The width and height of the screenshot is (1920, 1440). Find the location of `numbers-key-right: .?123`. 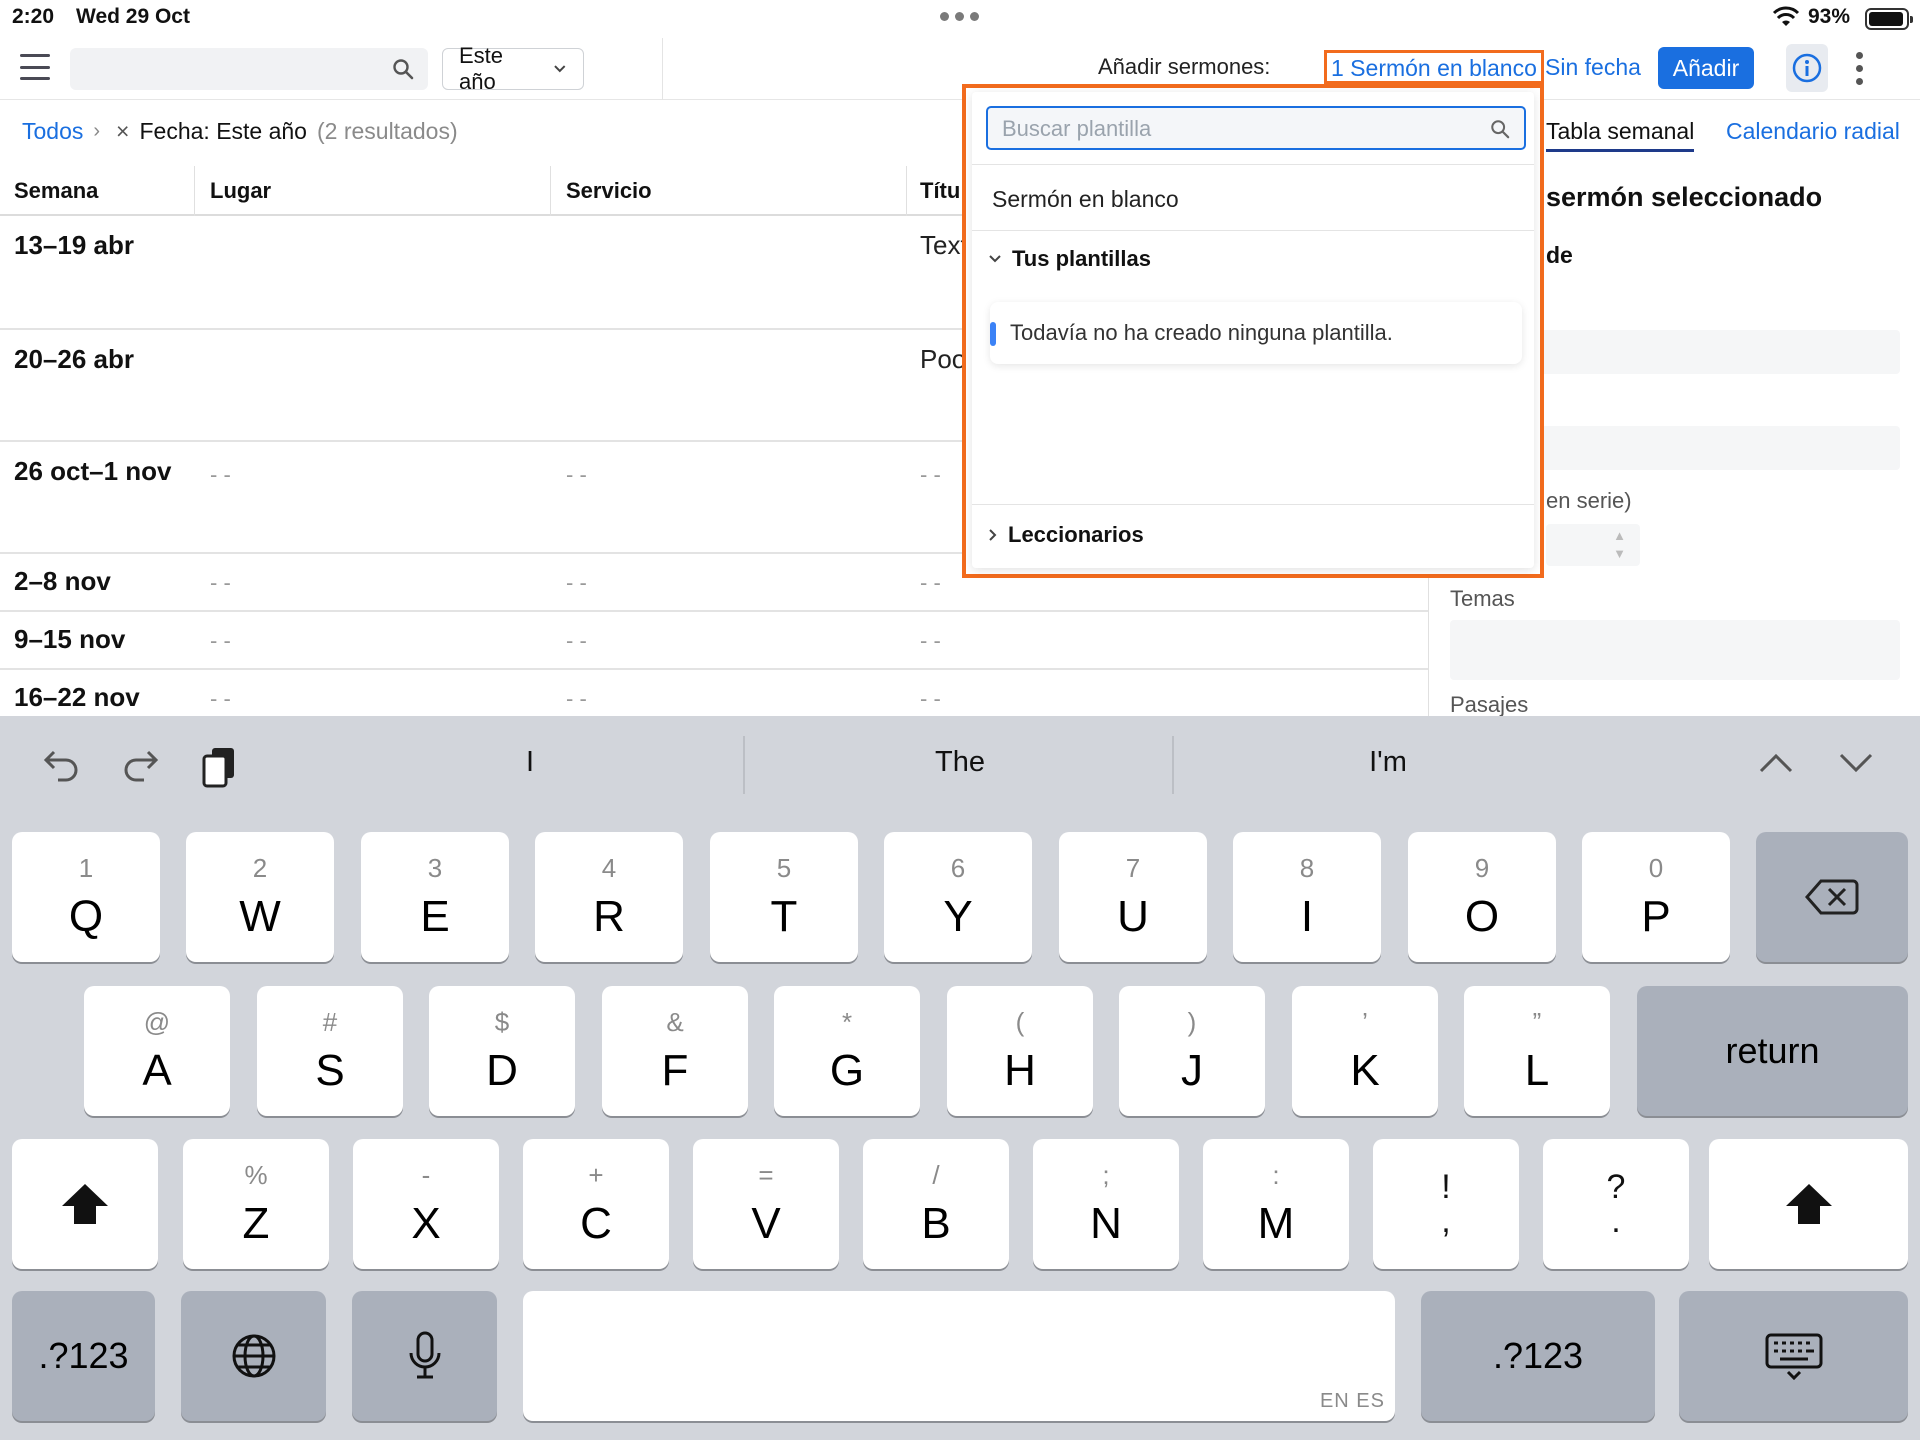

numbers-key-right: .?123 is located at coordinates (1538, 1356).